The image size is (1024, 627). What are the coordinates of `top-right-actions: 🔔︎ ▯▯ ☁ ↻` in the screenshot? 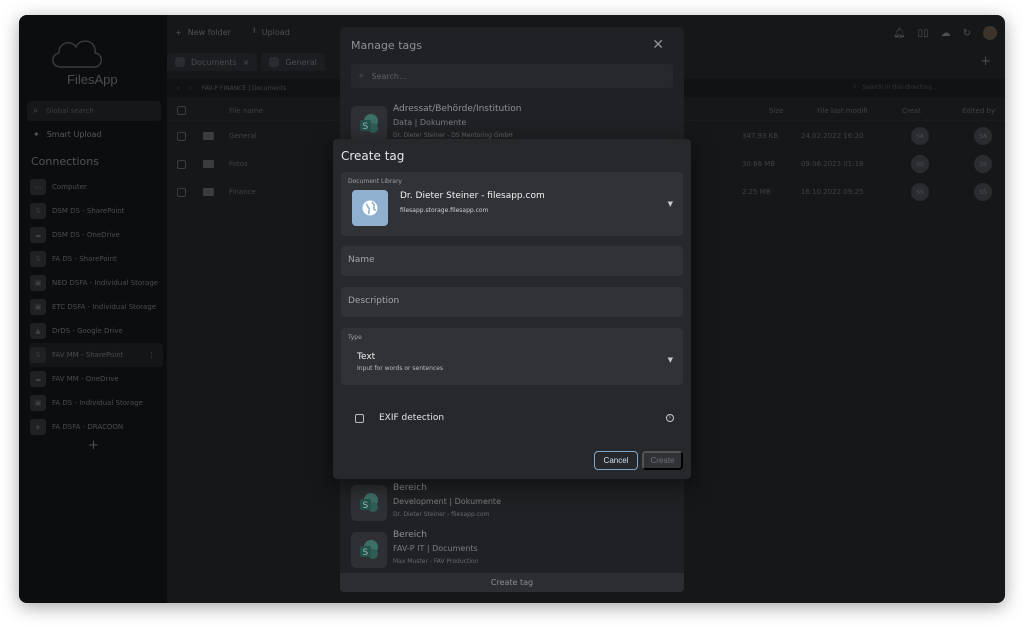 It's located at (945, 33).